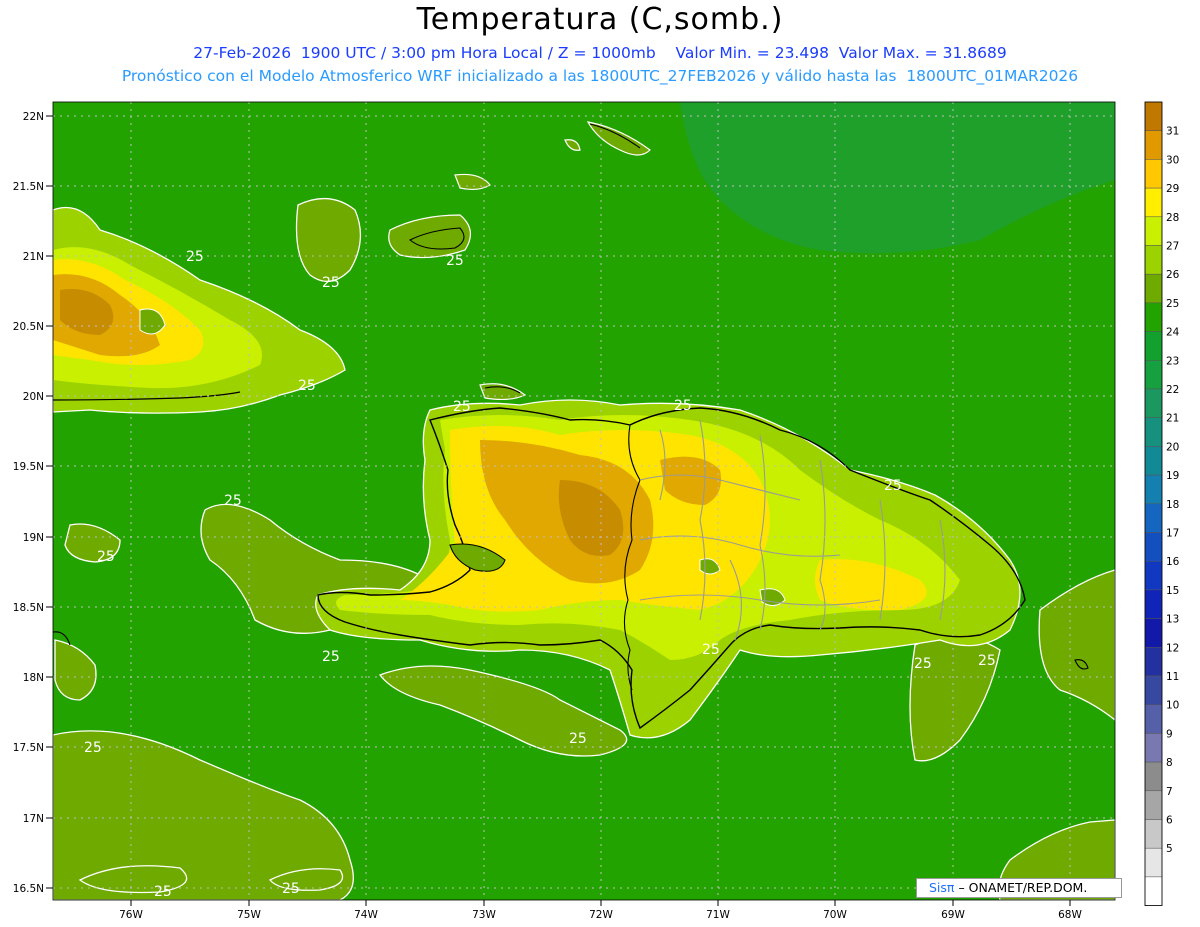  I want to click on longitude-axis: 76W 75W 74W 73W 72W 71W 70W 69W 68W, so click(600, 910).